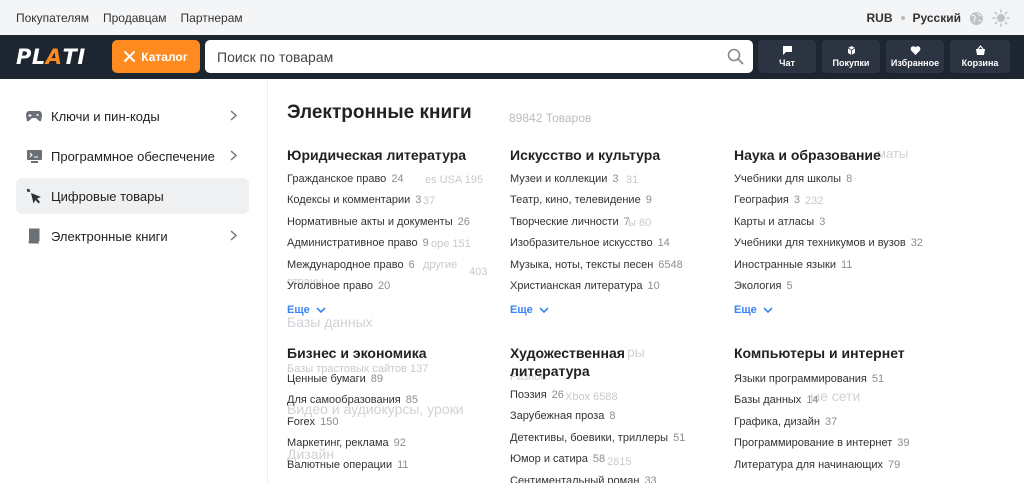 The width and height of the screenshot is (1024, 483). Describe the element at coordinates (851, 63) in the screenshot. I see `purchases-label: Покупки` at that location.